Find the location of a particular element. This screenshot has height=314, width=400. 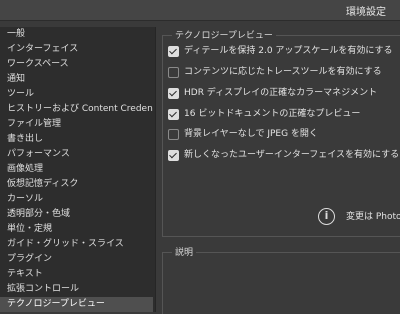

sidebar-item-transparency-gamut: 透明部分・色域 is located at coordinates (76, 214).